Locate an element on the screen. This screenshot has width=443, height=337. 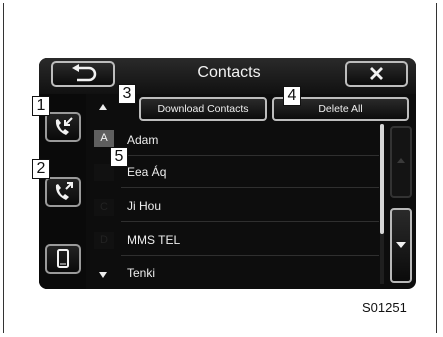
alphabet-down-arrow-icon is located at coordinates (103, 275).